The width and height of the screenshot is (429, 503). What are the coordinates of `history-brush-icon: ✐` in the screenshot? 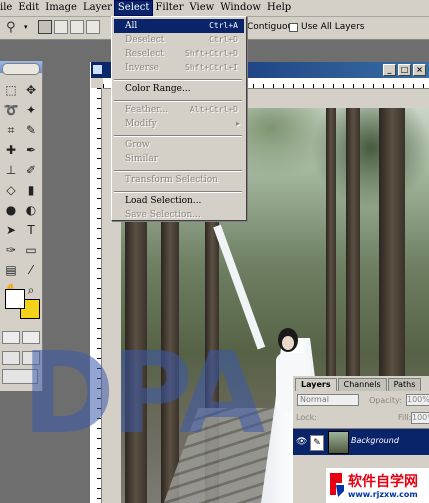 It's located at (31, 170).